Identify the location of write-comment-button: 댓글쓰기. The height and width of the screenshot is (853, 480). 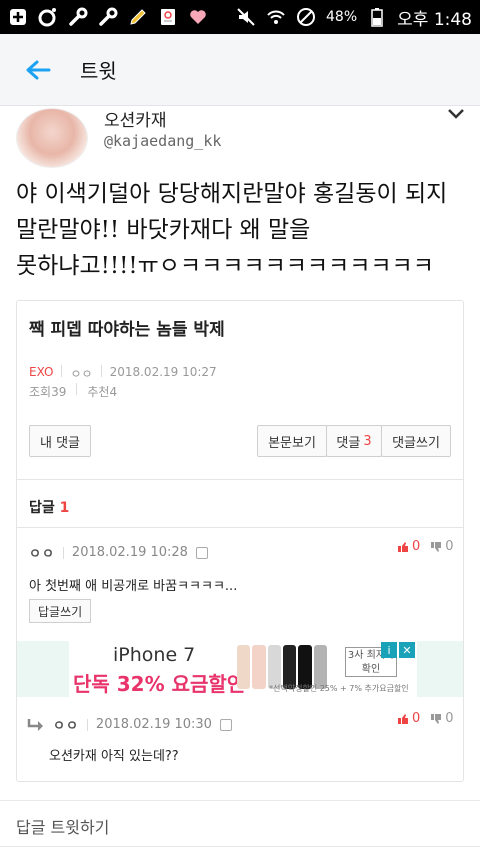
(416, 441).